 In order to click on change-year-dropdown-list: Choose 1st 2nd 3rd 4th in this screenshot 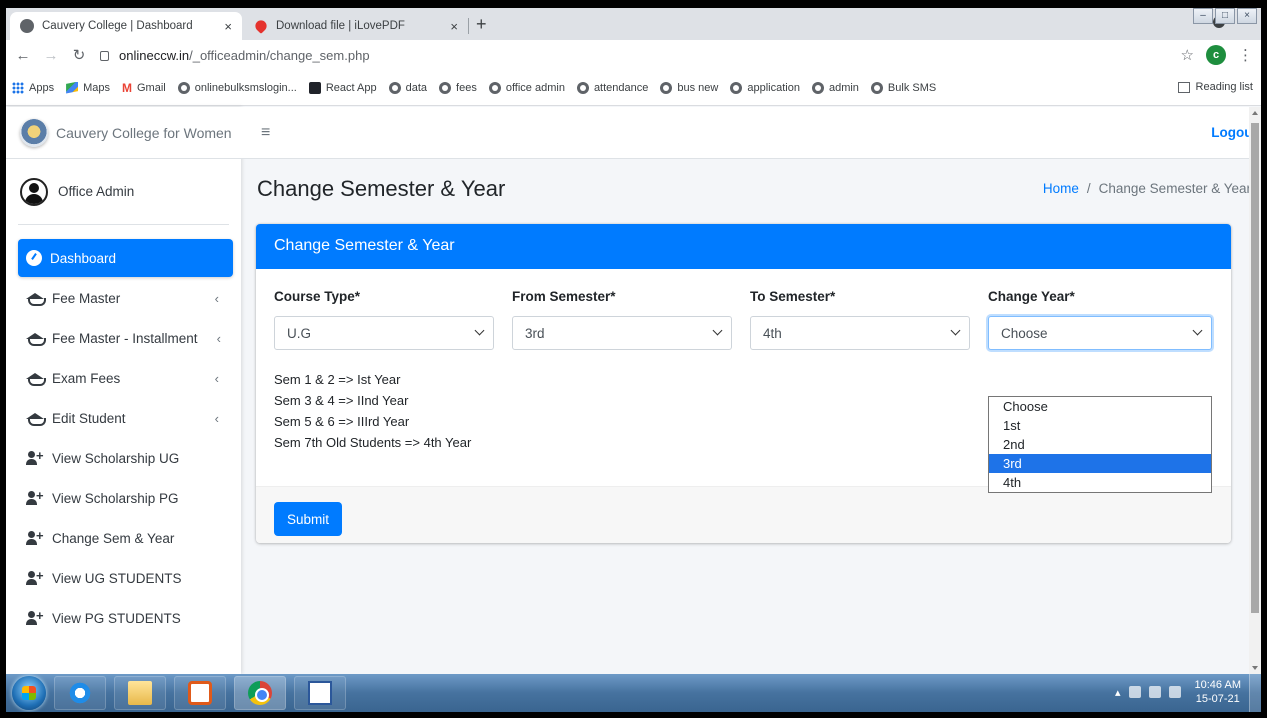, I will do `click(1100, 444)`.